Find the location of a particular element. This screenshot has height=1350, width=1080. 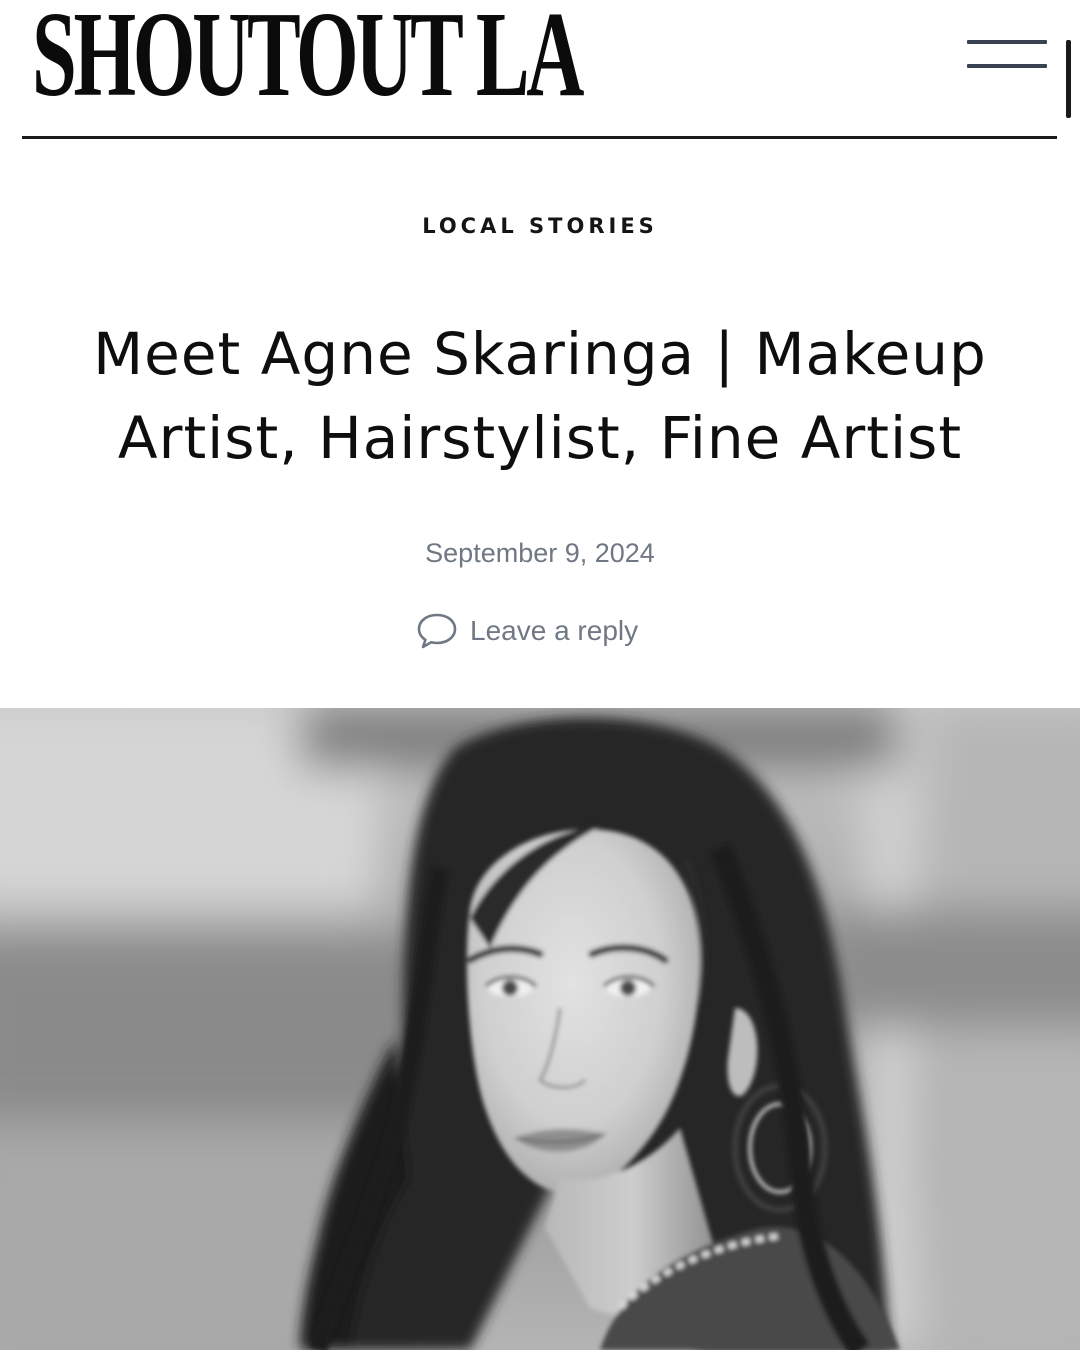

menu-line-top is located at coordinates (1007, 42).